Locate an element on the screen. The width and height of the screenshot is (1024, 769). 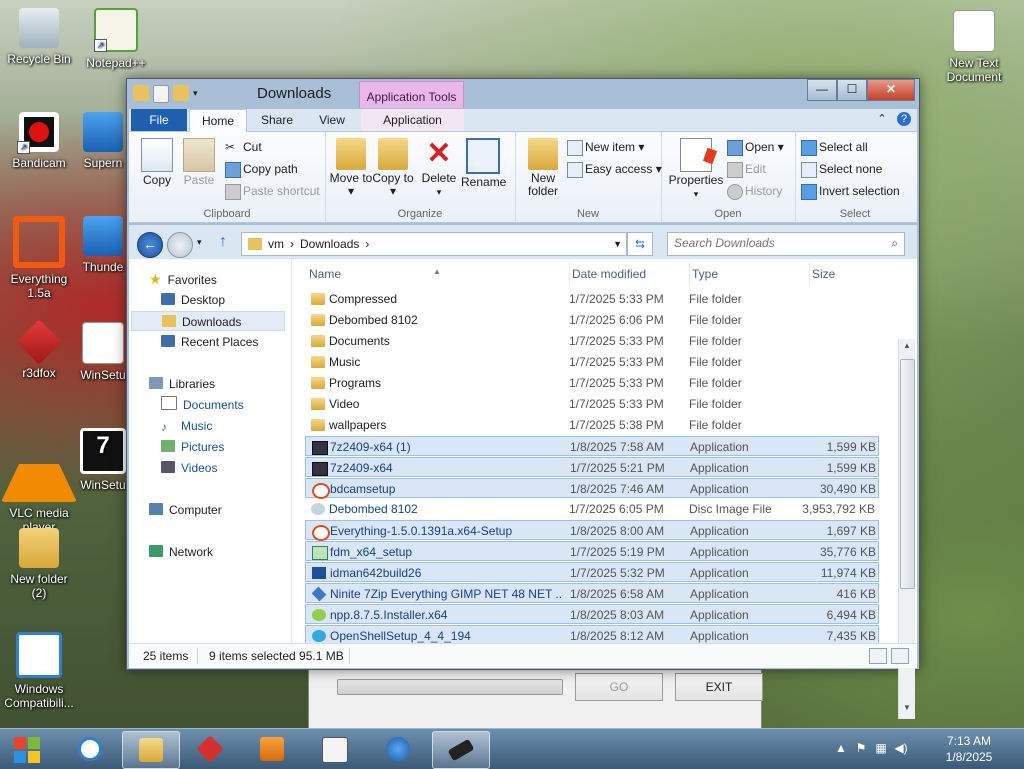
breadcrumb-downloads: Downloads is located at coordinates (329, 244).